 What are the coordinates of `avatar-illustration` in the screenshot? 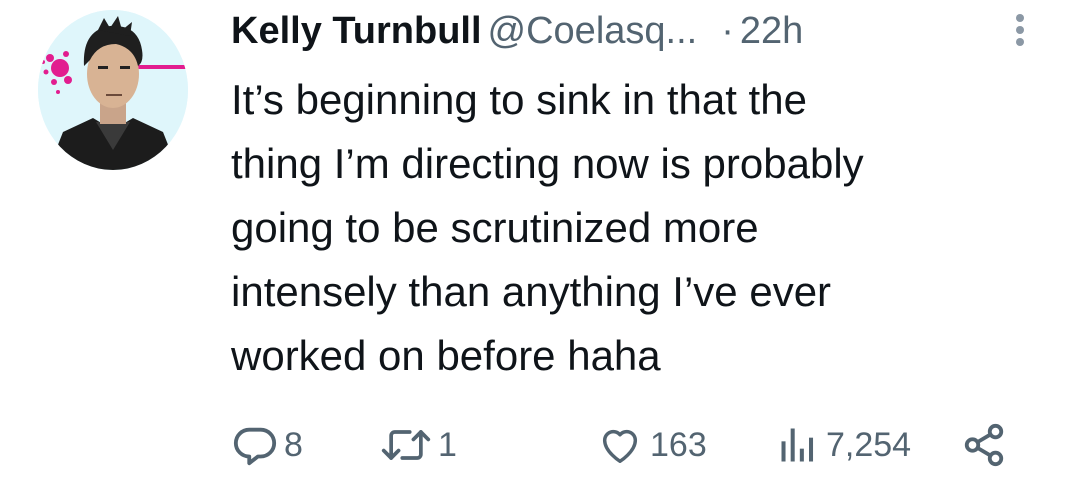 It's located at (113, 90).